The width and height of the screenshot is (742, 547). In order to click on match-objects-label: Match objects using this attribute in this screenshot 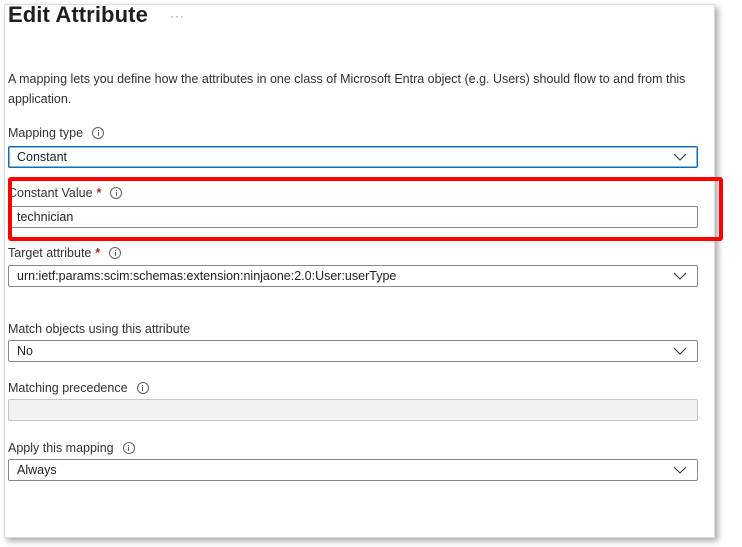, I will do `click(99, 329)`.